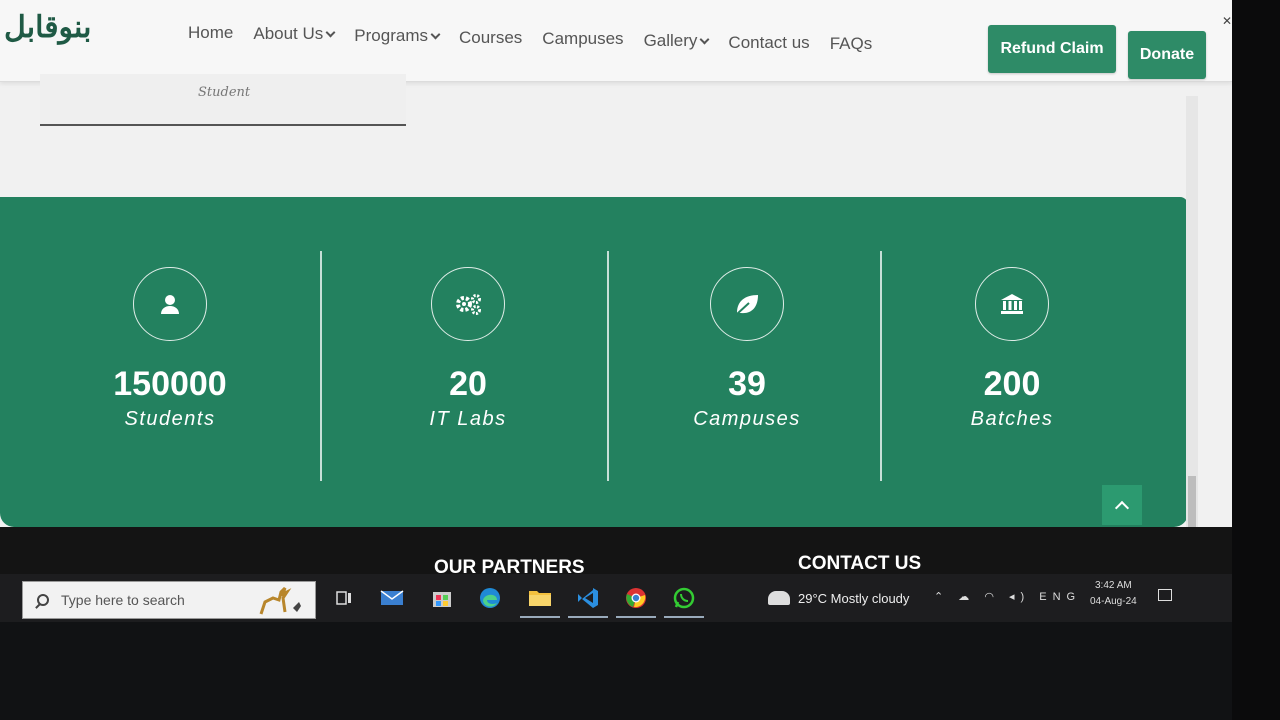 The image size is (1280, 720). I want to click on nav-campuses: Campuses, so click(582, 39).